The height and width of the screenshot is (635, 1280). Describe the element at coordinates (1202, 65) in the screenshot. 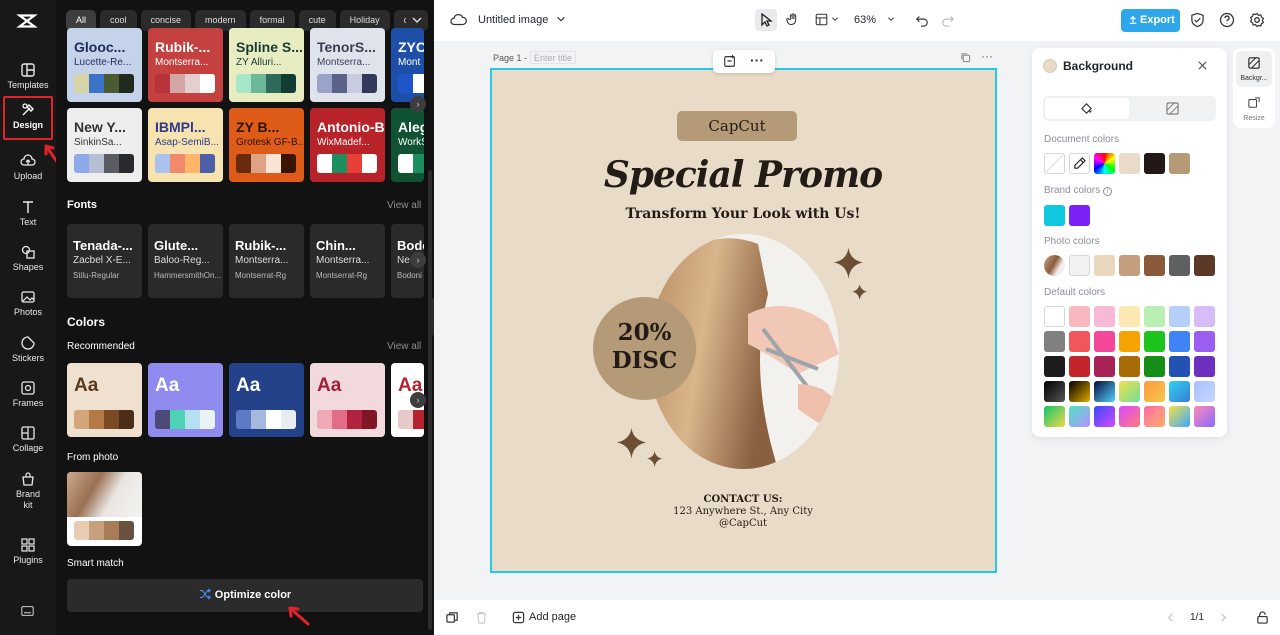

I see `close-icon` at that location.